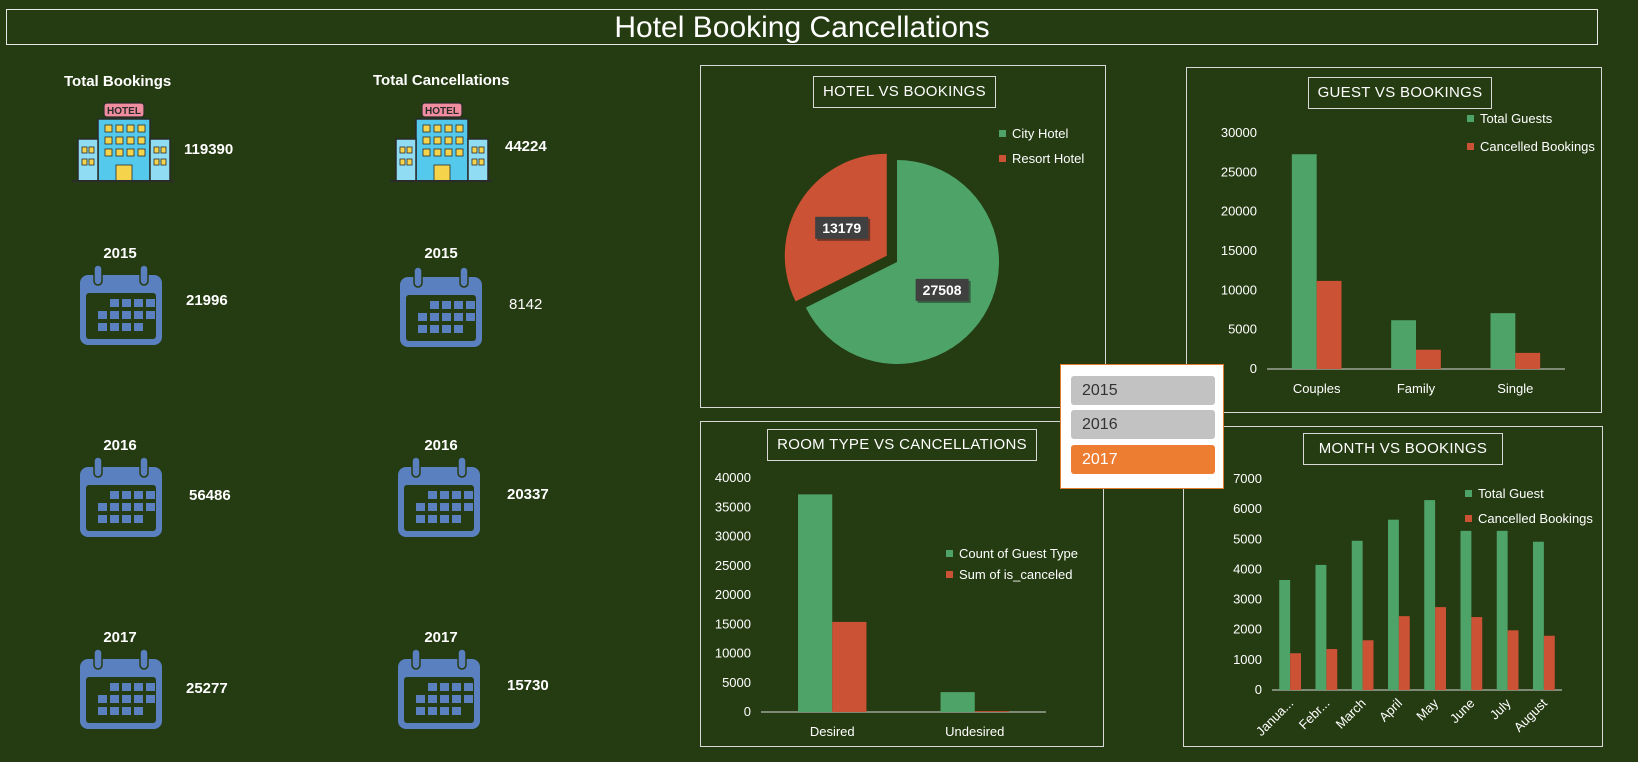 Image resolution: width=1638 pixels, height=762 pixels. I want to click on guest-vs-bookings-title: GUEST VS BOOKINGS, so click(1400, 93).